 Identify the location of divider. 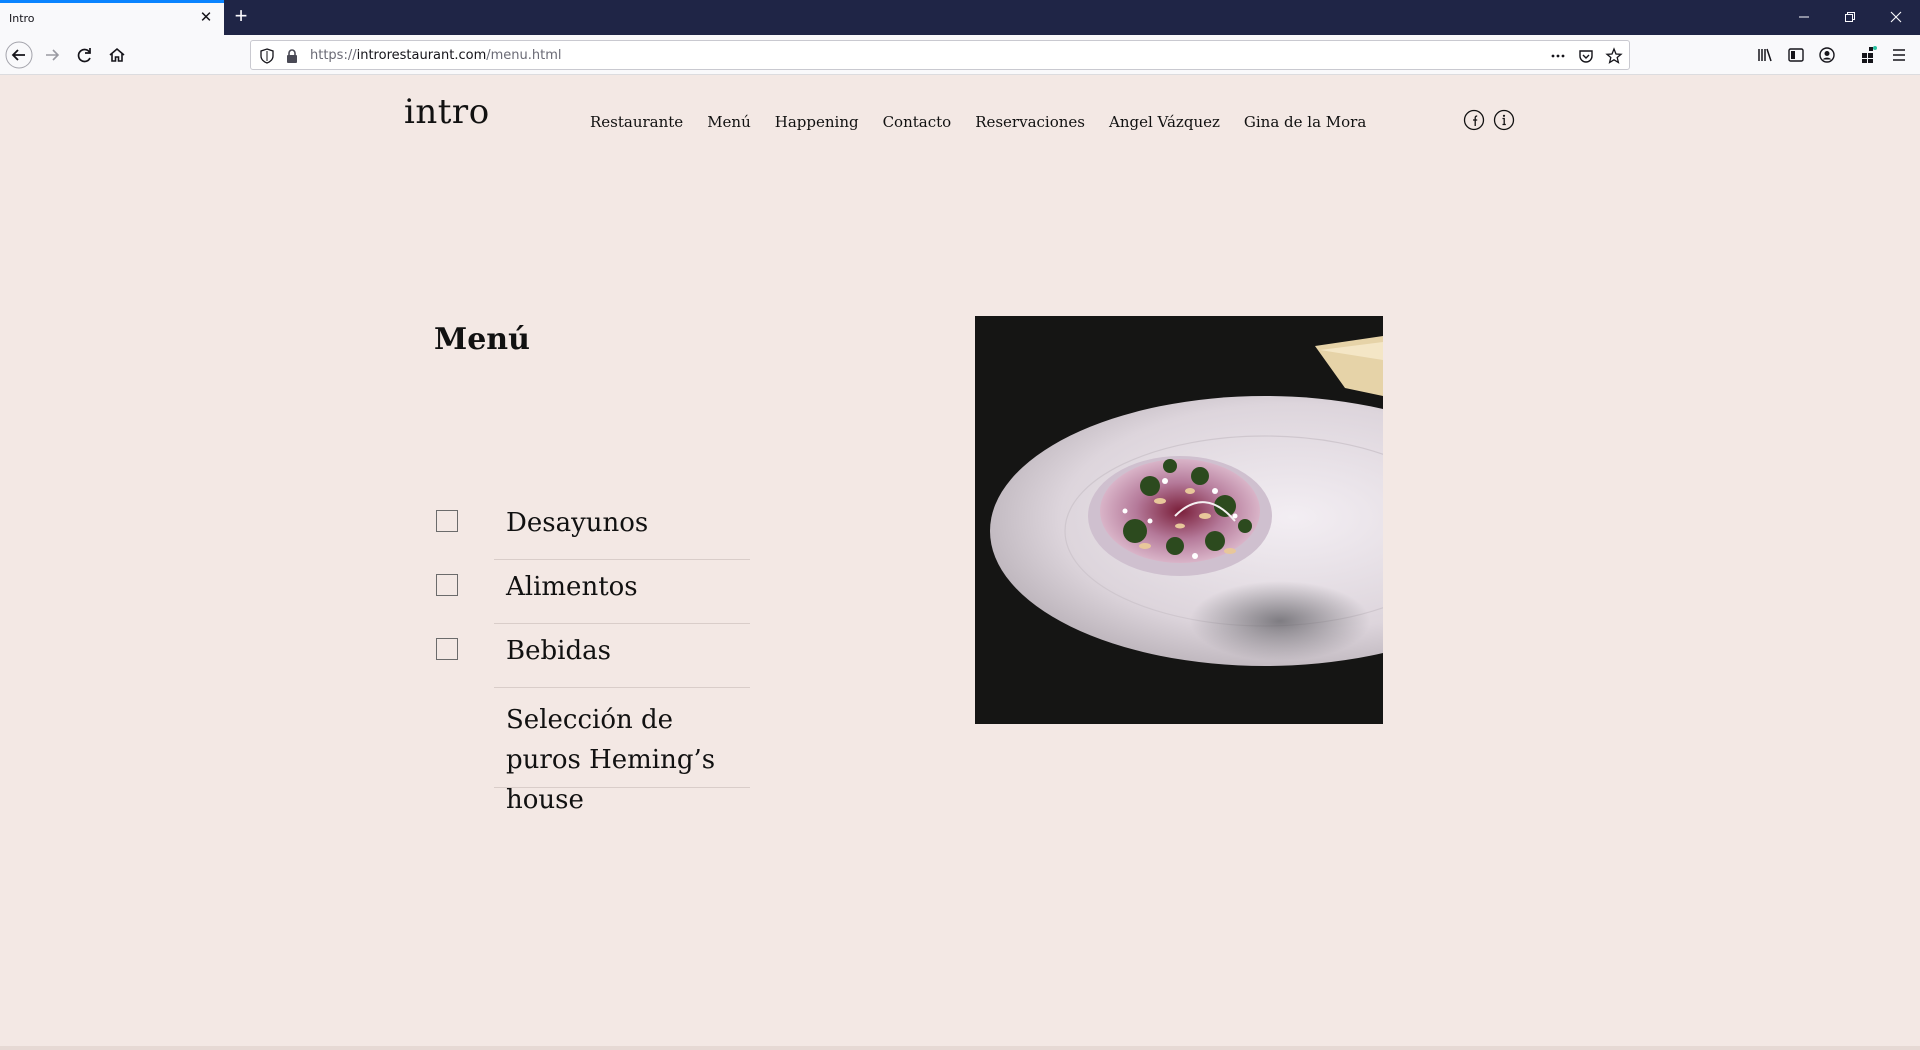
(622, 787).